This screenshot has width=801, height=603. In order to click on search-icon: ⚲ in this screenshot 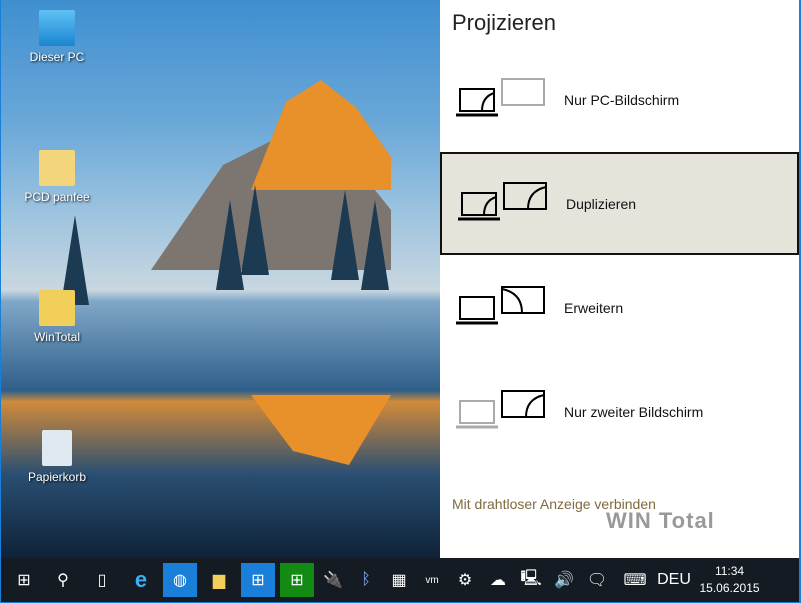, I will do `click(63, 580)`.